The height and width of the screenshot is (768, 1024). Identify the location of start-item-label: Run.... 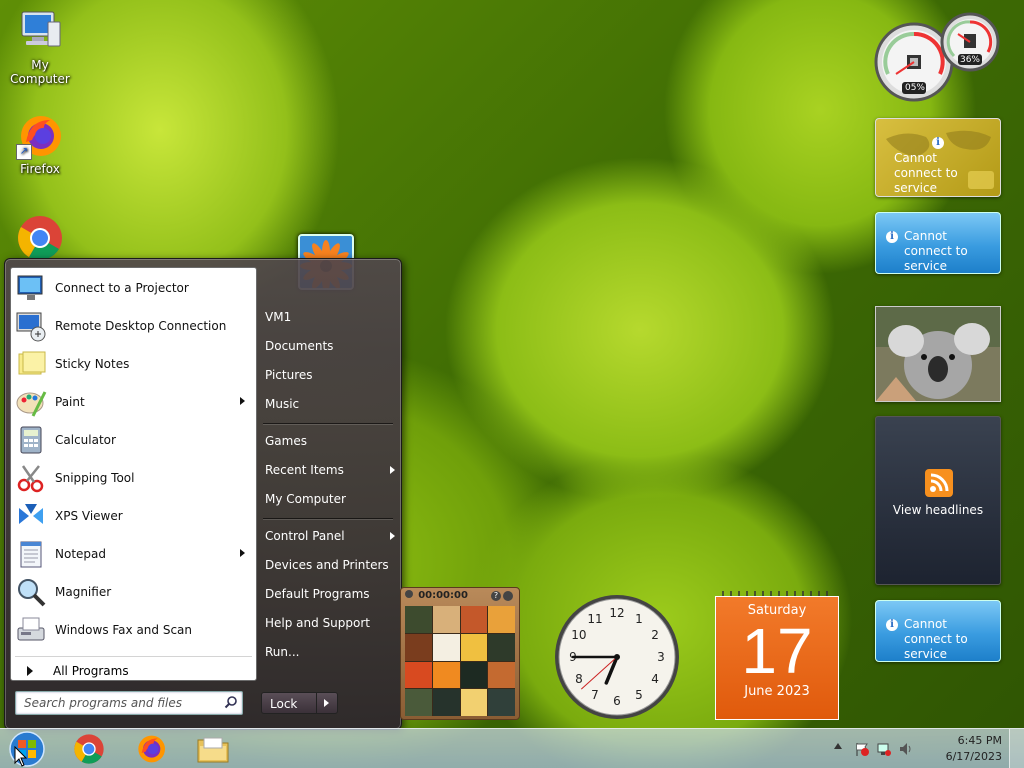
(282, 652).